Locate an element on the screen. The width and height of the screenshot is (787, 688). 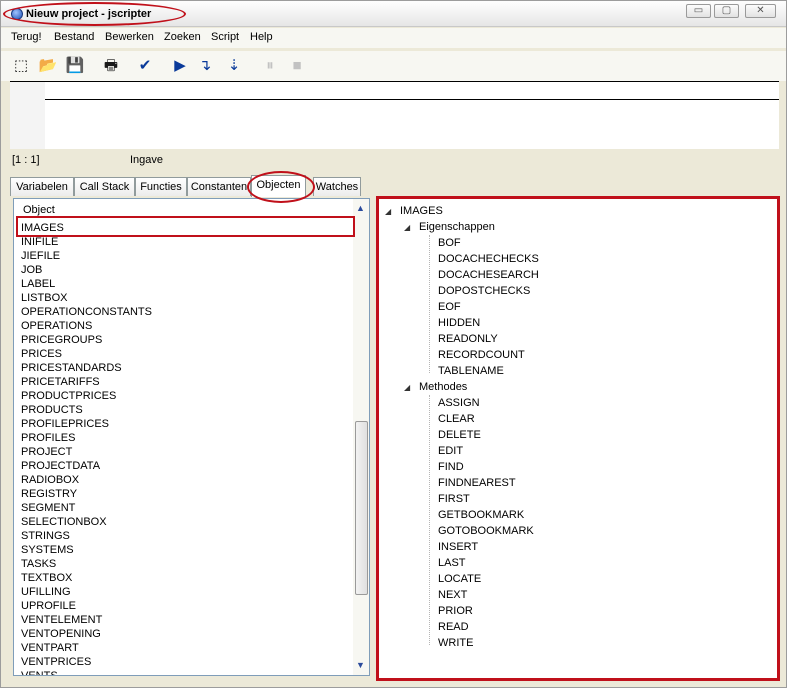
tab-variabelen: Variabelen is located at coordinates (42, 186).